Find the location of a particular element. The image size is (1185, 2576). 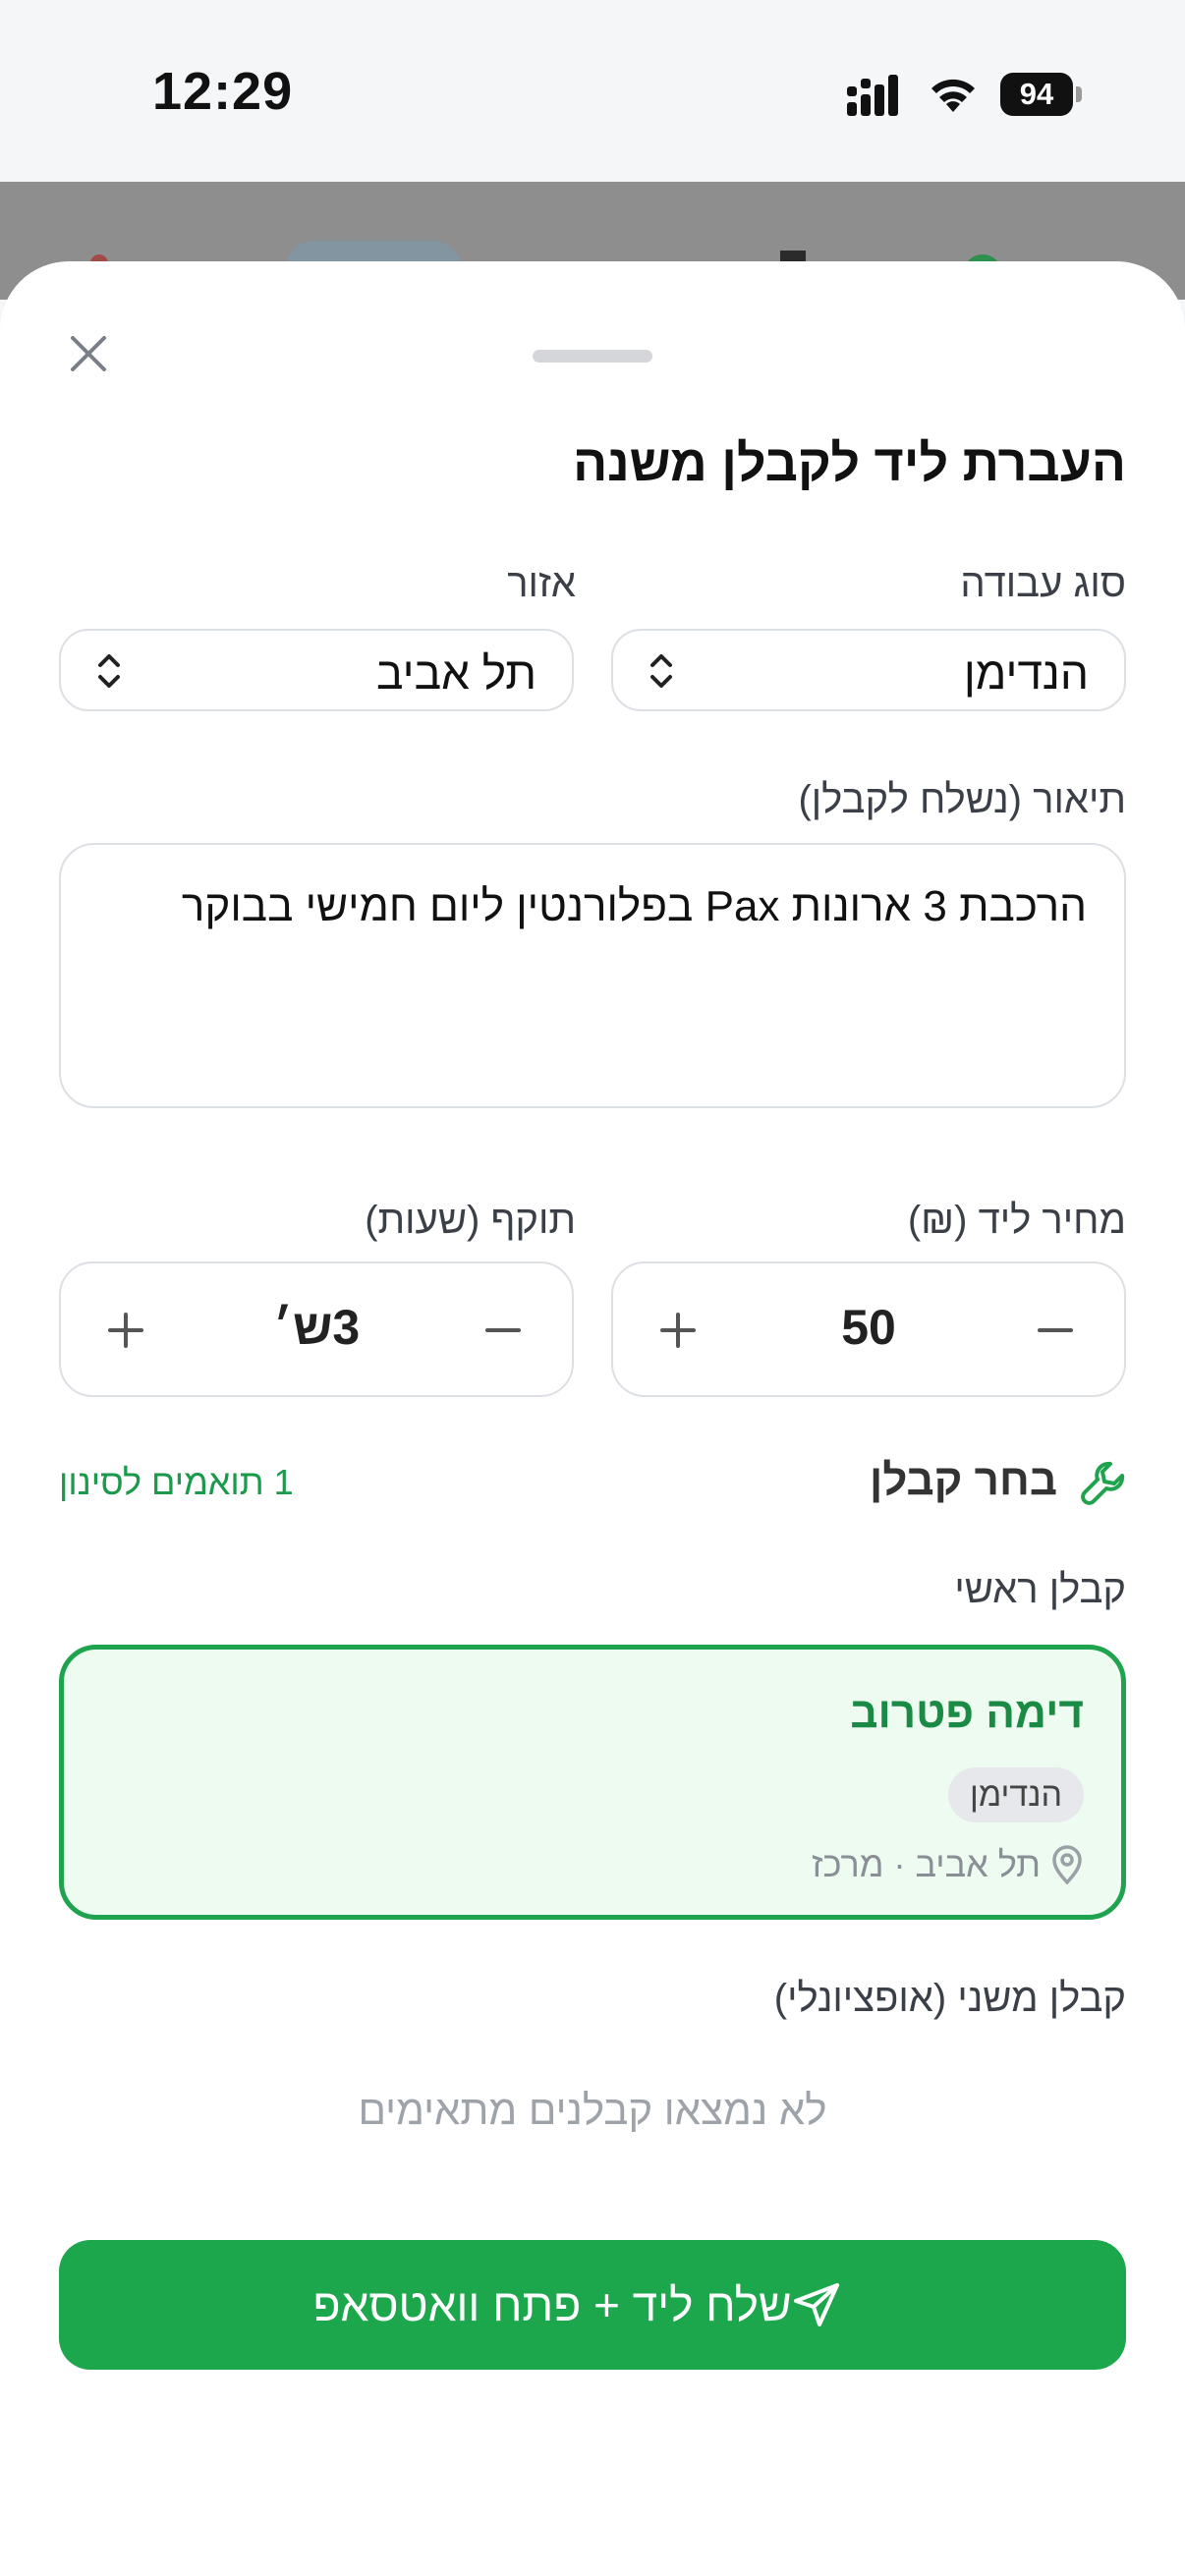

battery-level: 94 is located at coordinates (1037, 94).